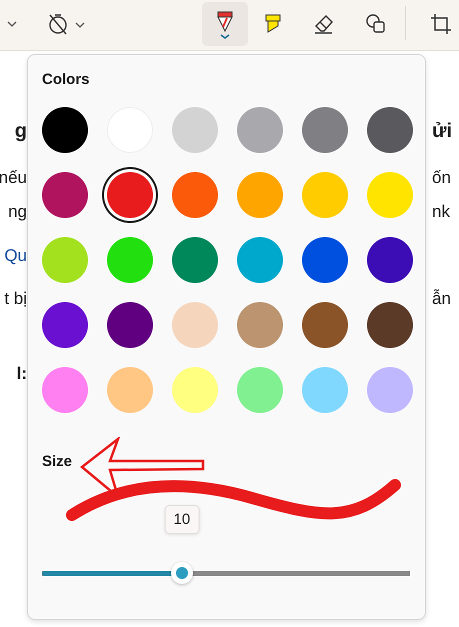 The width and height of the screenshot is (459, 627). What do you see at coordinates (181, 573) in the screenshot?
I see `slider-thumb` at bounding box center [181, 573].